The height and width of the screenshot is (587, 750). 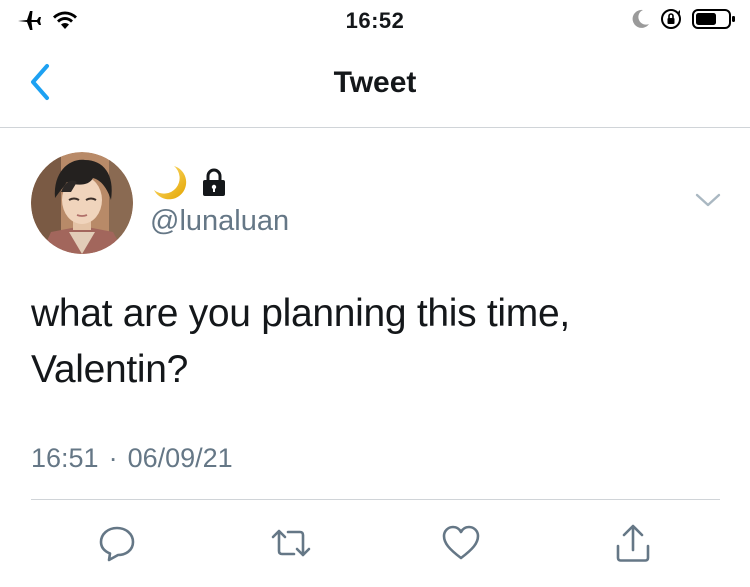 What do you see at coordinates (65, 458) in the screenshot?
I see `tweet-time: 16:51` at bounding box center [65, 458].